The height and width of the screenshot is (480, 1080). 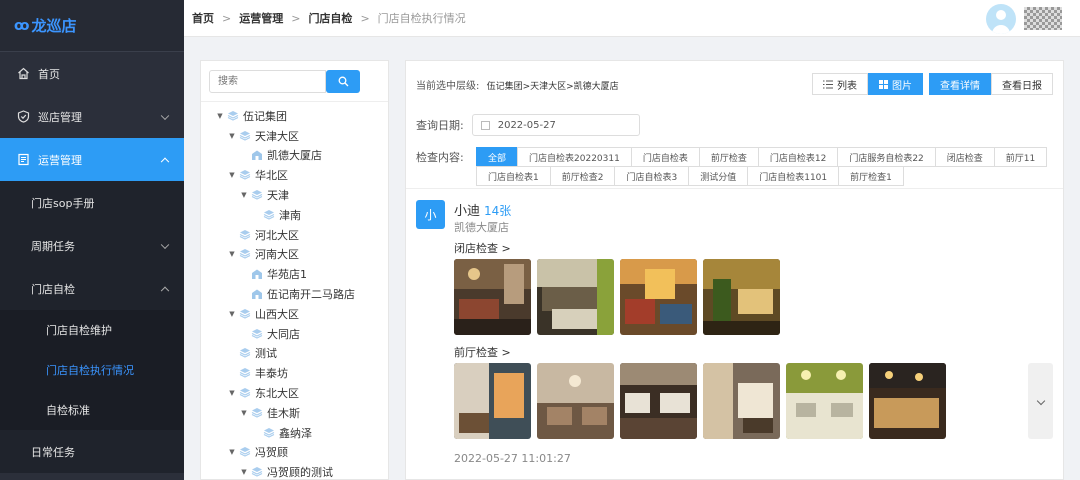 I want to click on sidebar-item-operations: 运营管理, so click(x=92, y=159).